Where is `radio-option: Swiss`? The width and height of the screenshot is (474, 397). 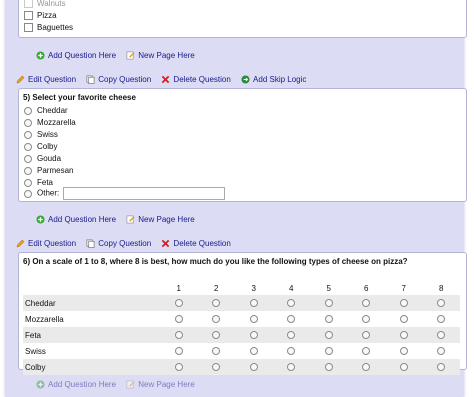
radio-option: Swiss is located at coordinates (41, 134).